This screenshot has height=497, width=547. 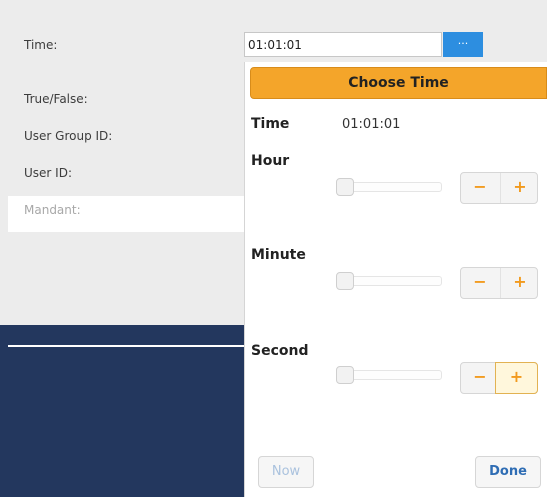 What do you see at coordinates (345, 375) in the screenshot?
I see `second-slider-handle` at bounding box center [345, 375].